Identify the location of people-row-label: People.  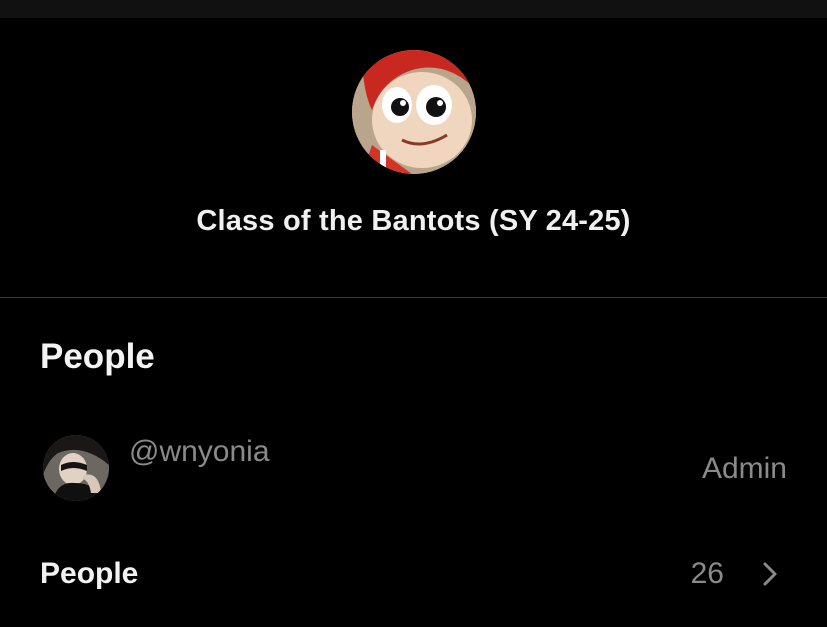
(89, 573).